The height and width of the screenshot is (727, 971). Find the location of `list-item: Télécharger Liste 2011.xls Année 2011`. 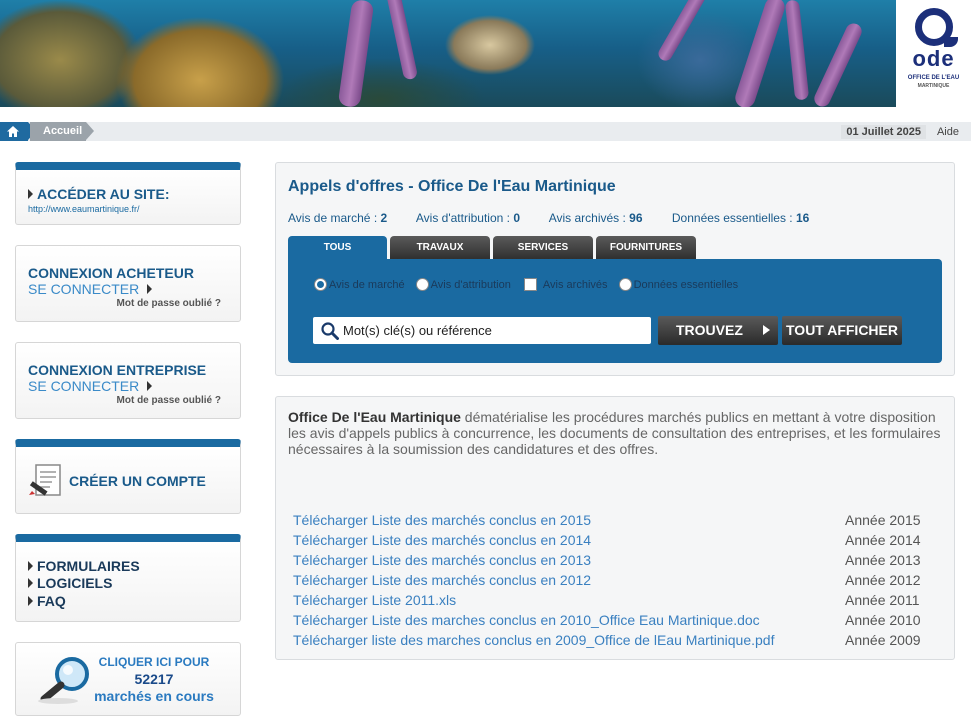

list-item: Télécharger Liste 2011.xls Année 2011 is located at coordinates (611, 600).